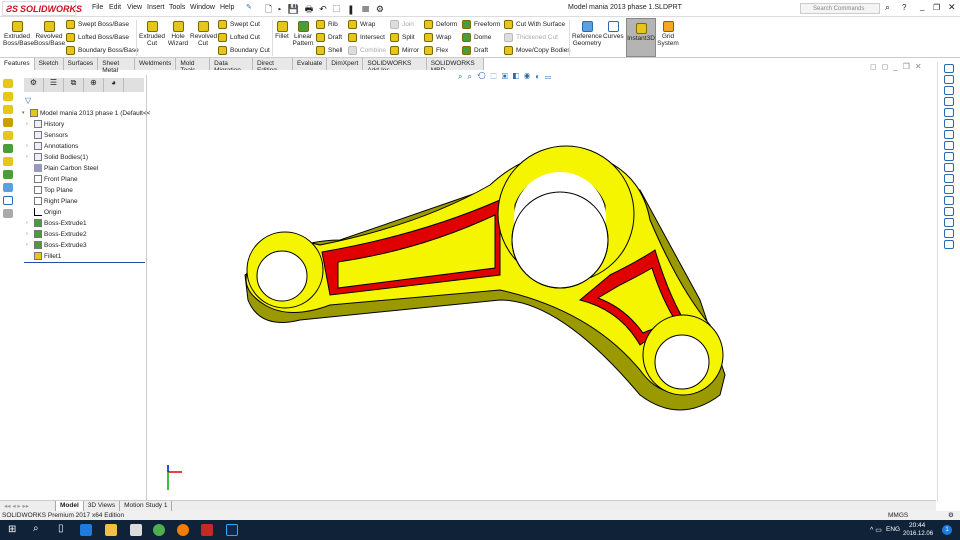  What do you see at coordinates (134, 7) in the screenshot?
I see `menu-view: View` at bounding box center [134, 7].